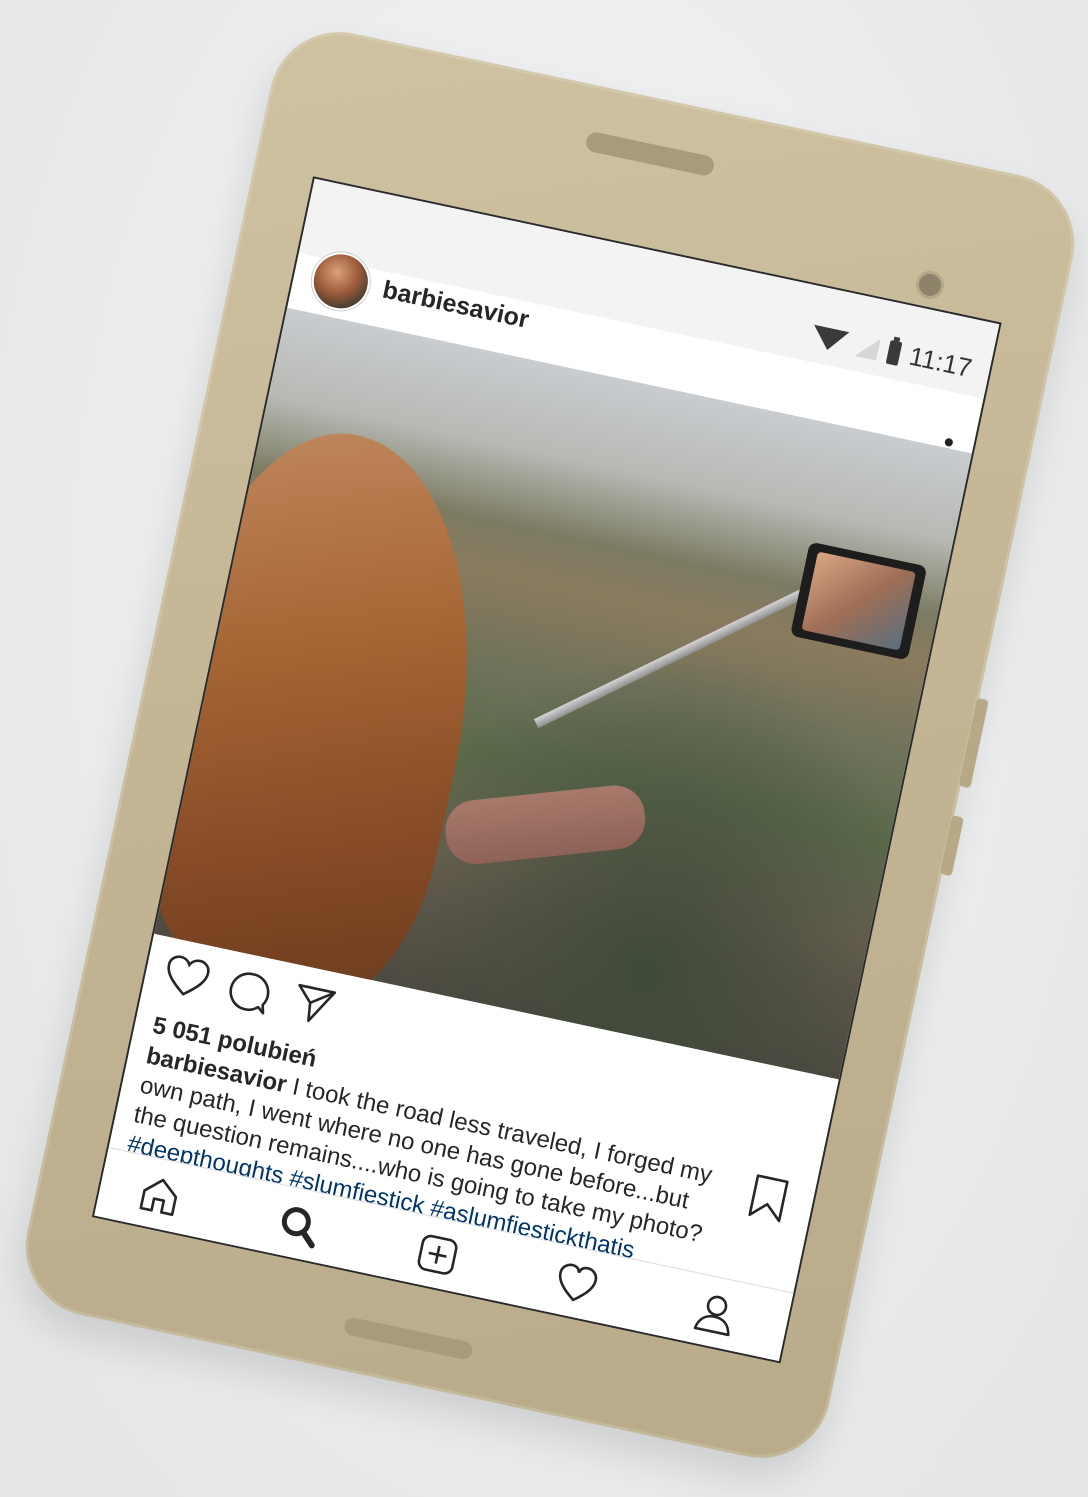 The height and width of the screenshot is (1497, 1088). I want to click on comment-icon, so click(249, 992).